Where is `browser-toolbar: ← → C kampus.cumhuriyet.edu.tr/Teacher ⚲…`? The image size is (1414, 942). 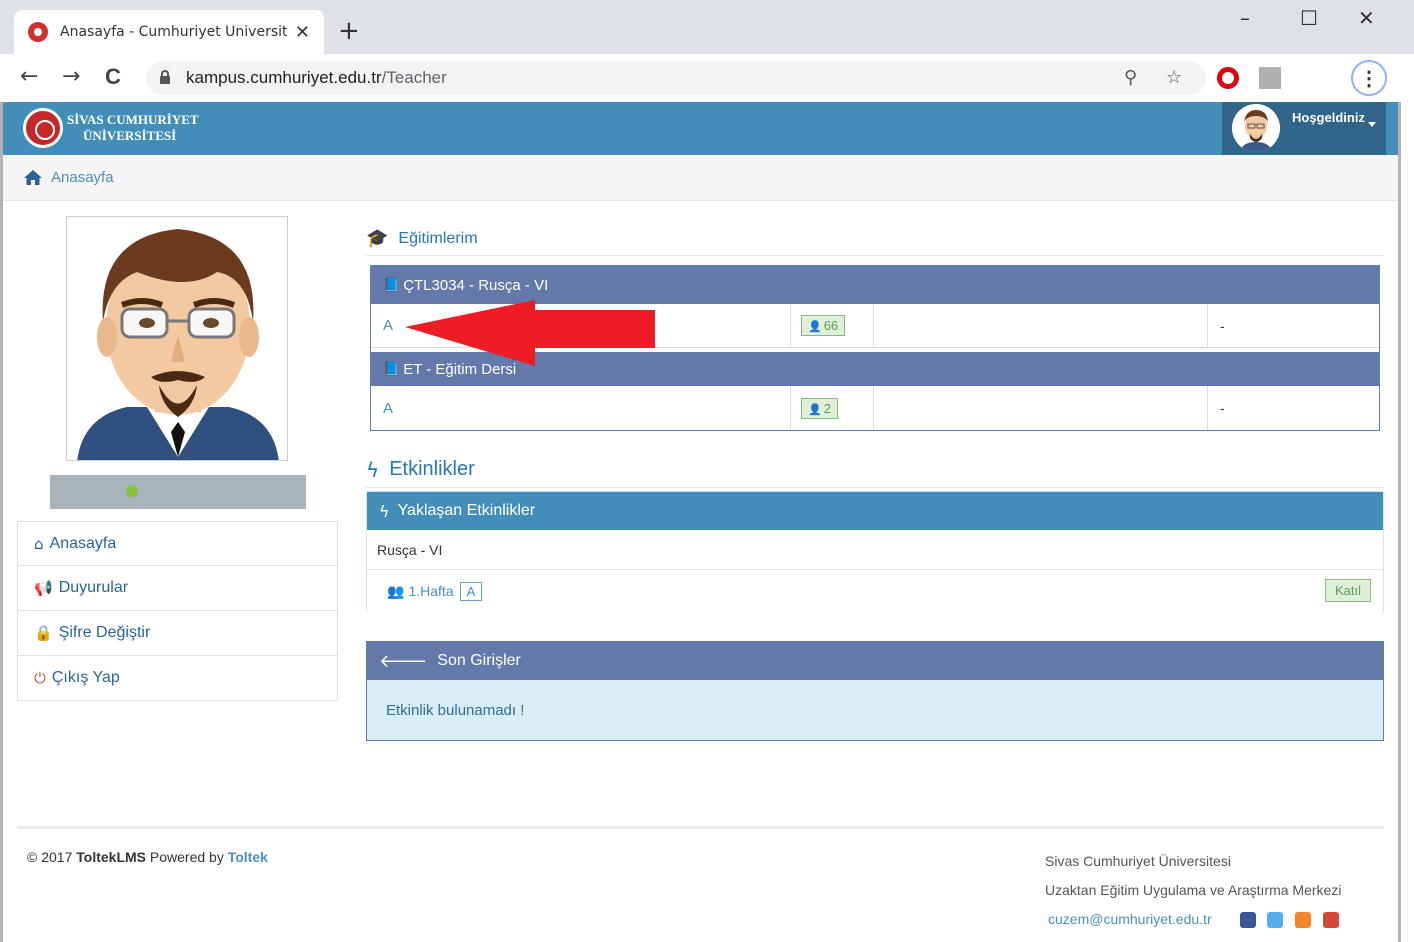
browser-toolbar: ← → C kampus.cumhuriyet.edu.tr/Teacher ⚲… is located at coordinates (707, 78).